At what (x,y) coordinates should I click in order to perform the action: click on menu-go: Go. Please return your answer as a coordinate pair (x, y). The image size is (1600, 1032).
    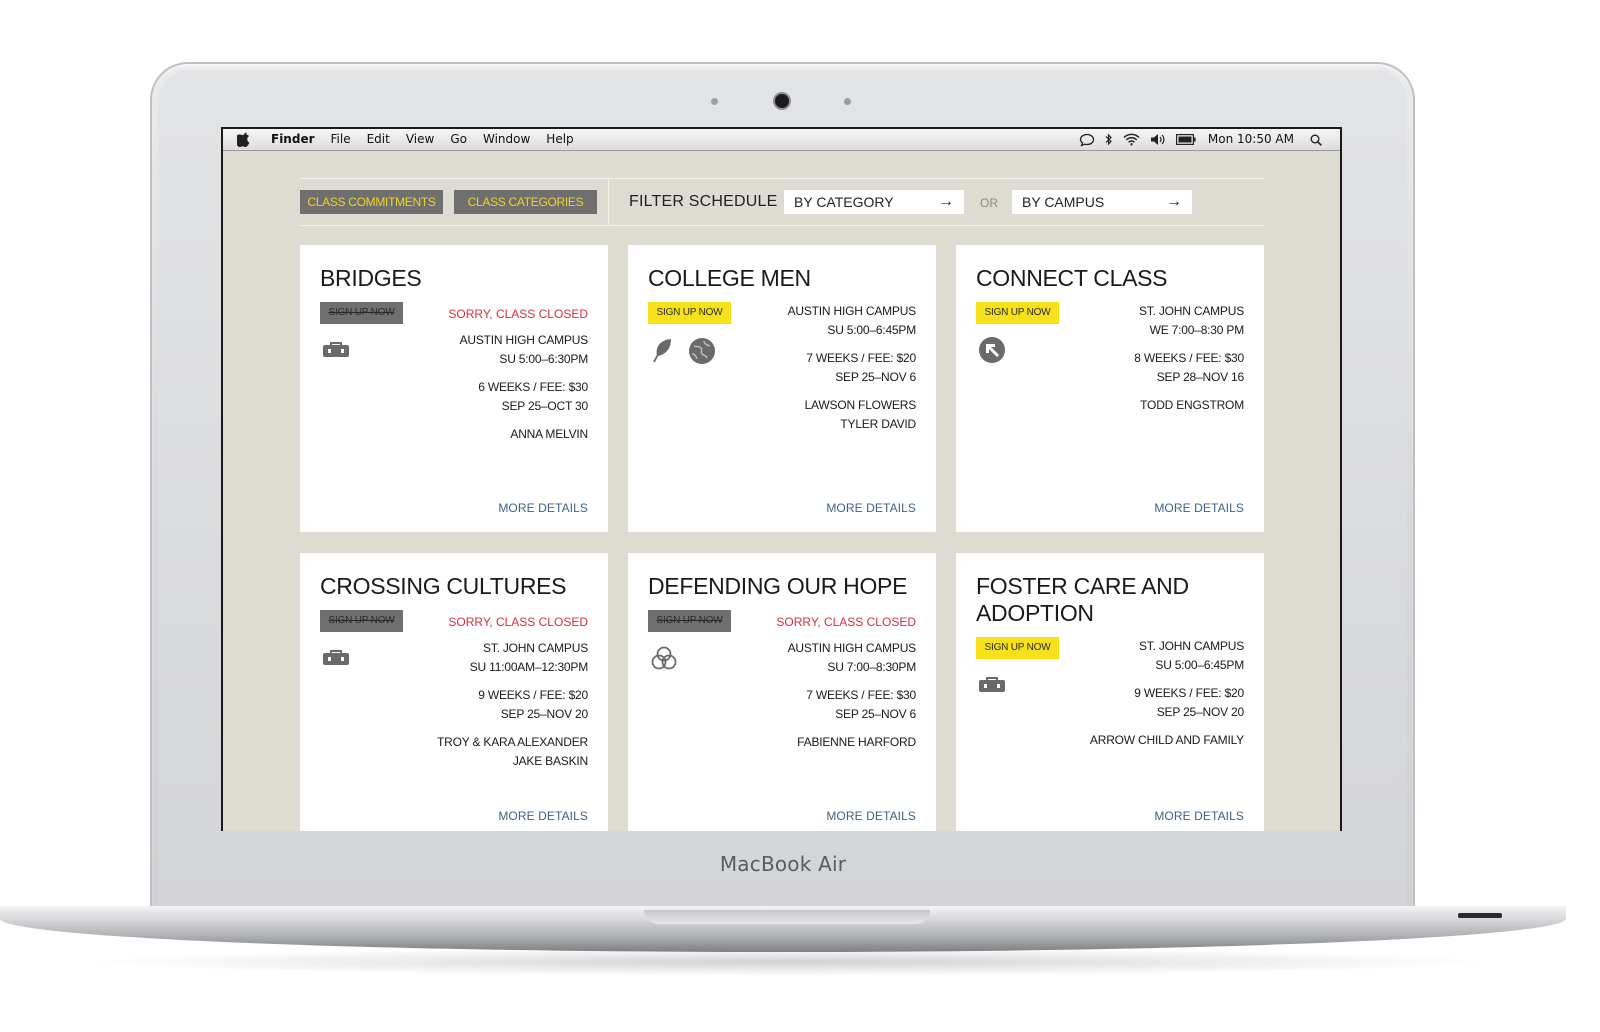
    Looking at the image, I should click on (458, 139).